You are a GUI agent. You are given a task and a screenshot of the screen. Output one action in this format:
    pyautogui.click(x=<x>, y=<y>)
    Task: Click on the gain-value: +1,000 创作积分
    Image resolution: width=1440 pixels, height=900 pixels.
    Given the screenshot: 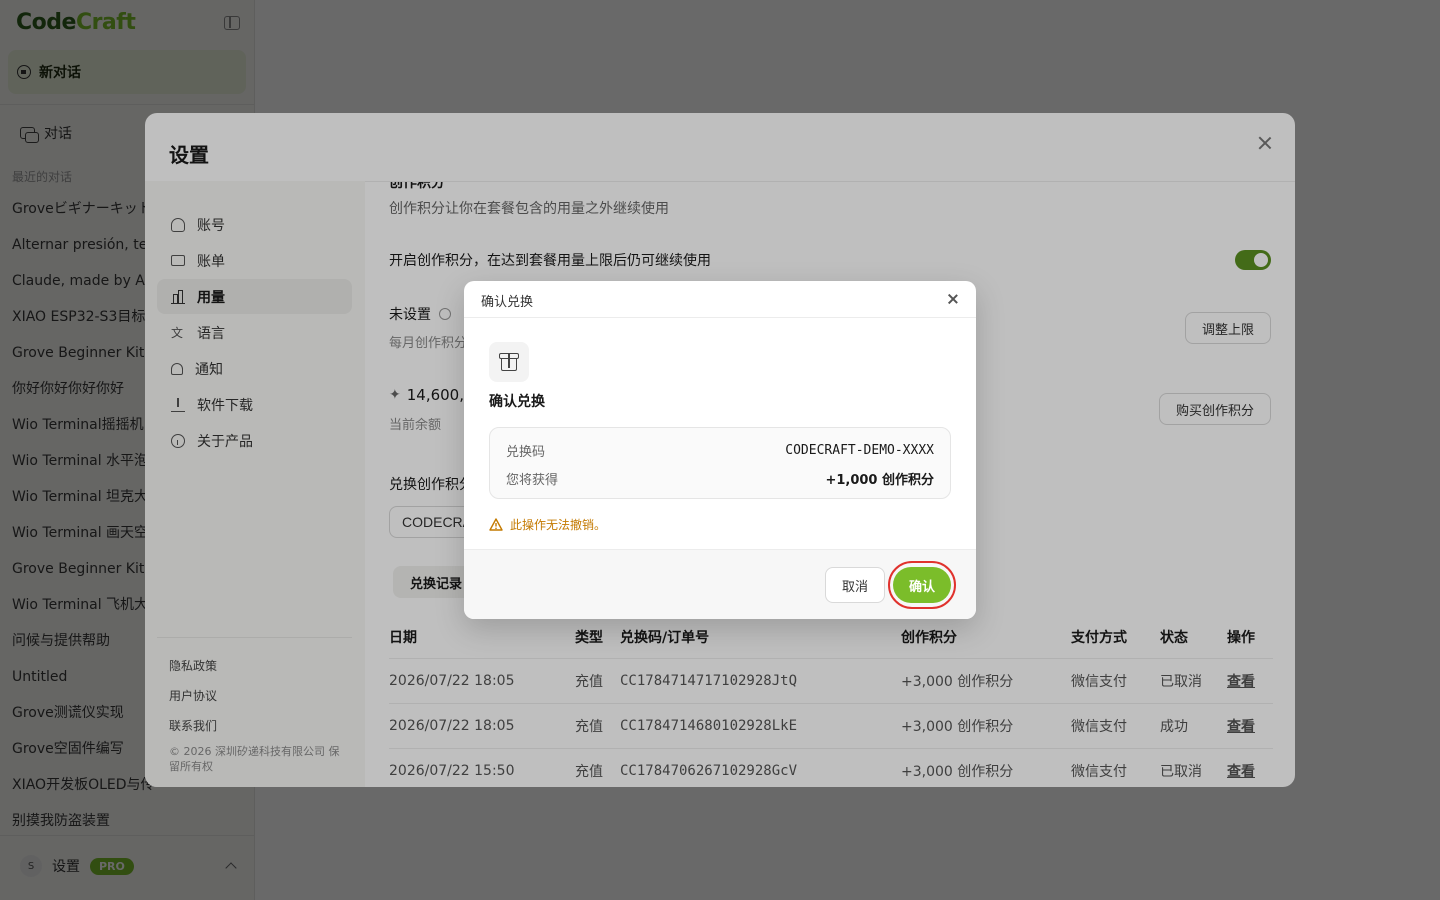 What is the action you would take?
    pyautogui.click(x=879, y=480)
    